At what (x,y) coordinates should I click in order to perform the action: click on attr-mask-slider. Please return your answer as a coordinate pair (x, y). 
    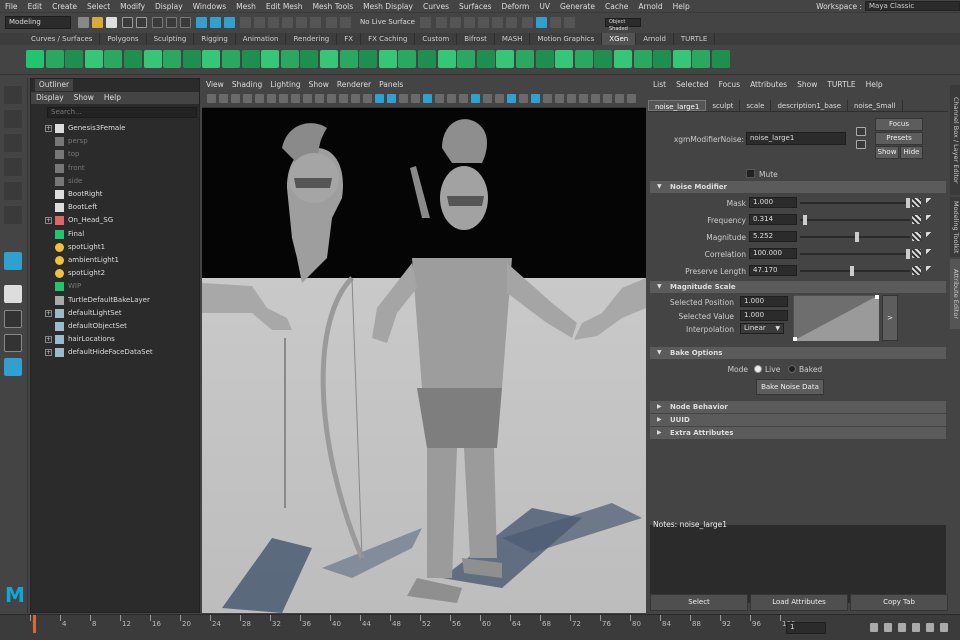
    Looking at the image, I should click on (855, 203).